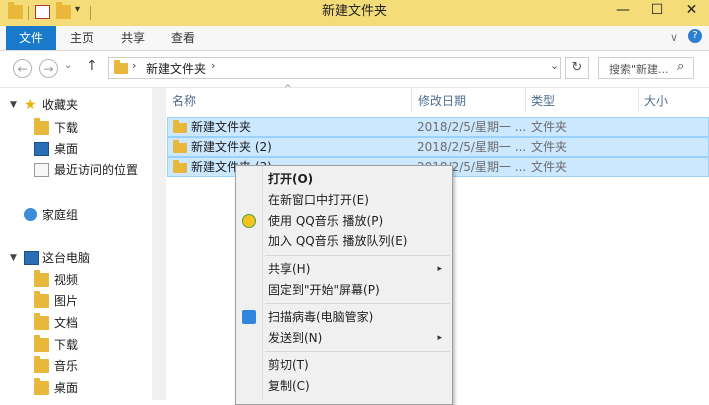  Describe the element at coordinates (66, 323) in the screenshot. I see `nav-label: 文档` at that location.